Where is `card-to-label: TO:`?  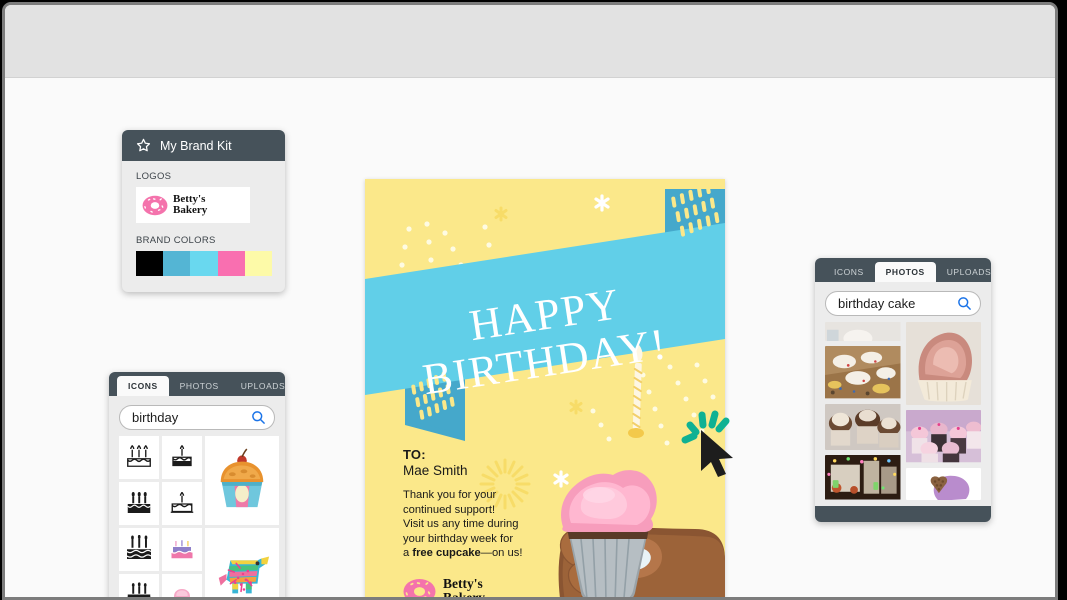
card-to-label: TO: is located at coordinates (414, 454).